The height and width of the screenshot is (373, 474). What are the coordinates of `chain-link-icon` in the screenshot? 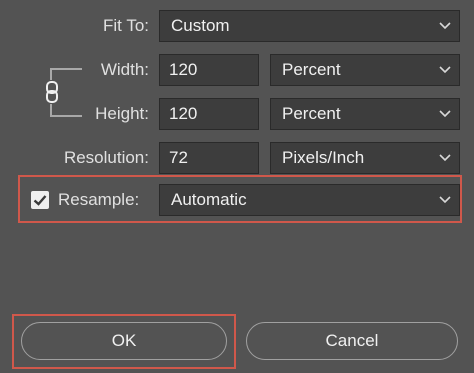 It's located at (52, 92).